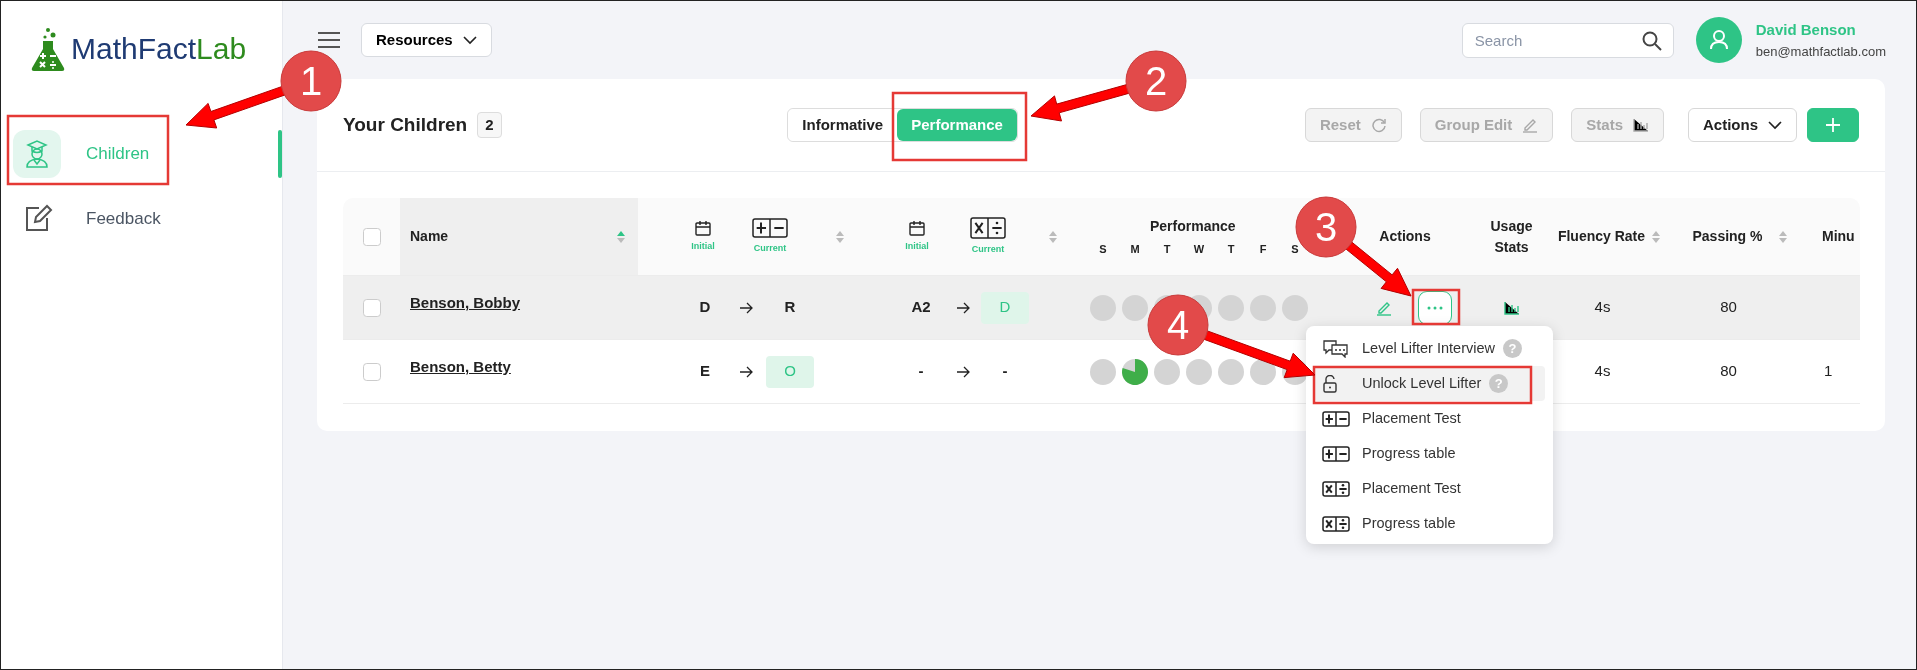  I want to click on chat-bubbles-icon, so click(1336, 348).